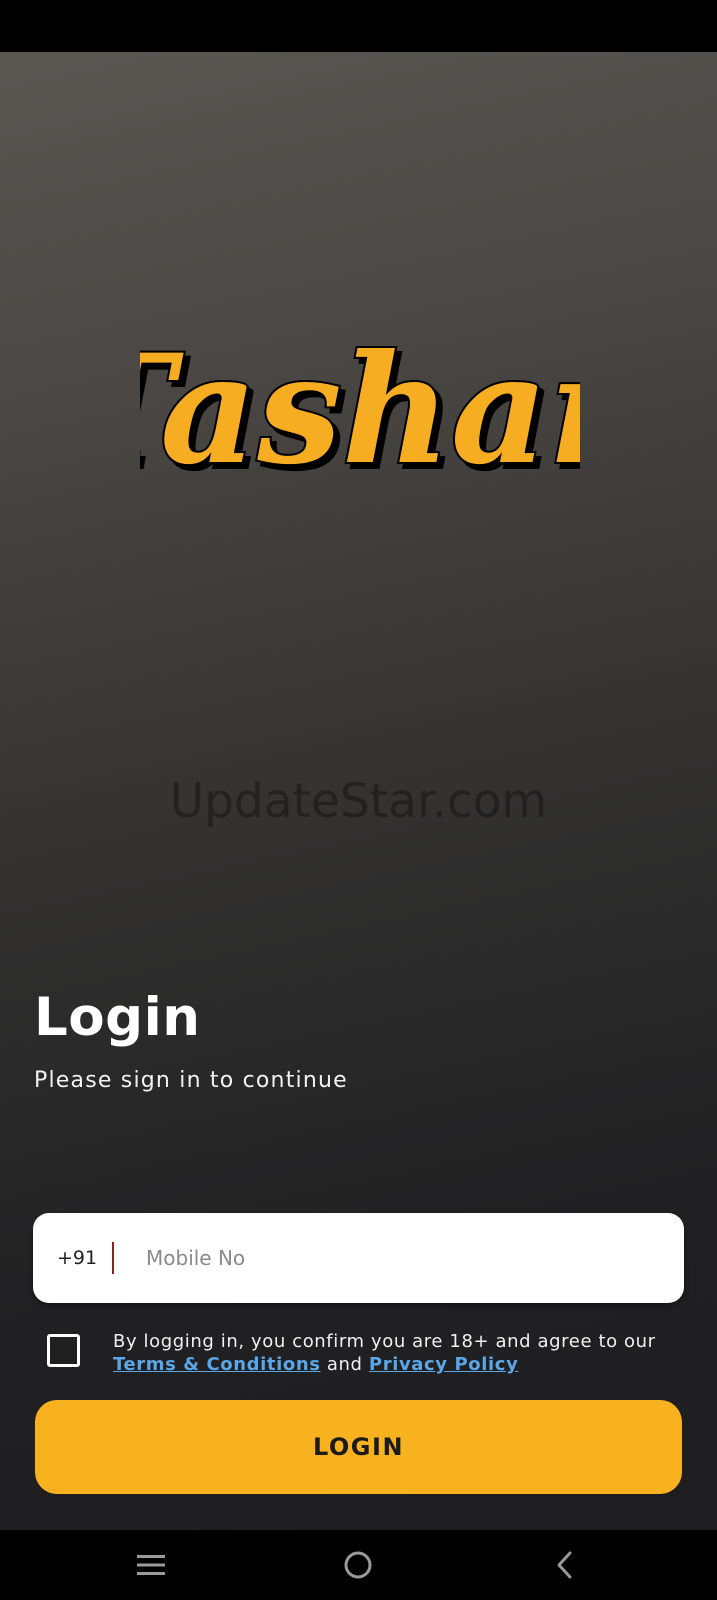  What do you see at coordinates (358, 1447) in the screenshot?
I see `login-button: LOGIN` at bounding box center [358, 1447].